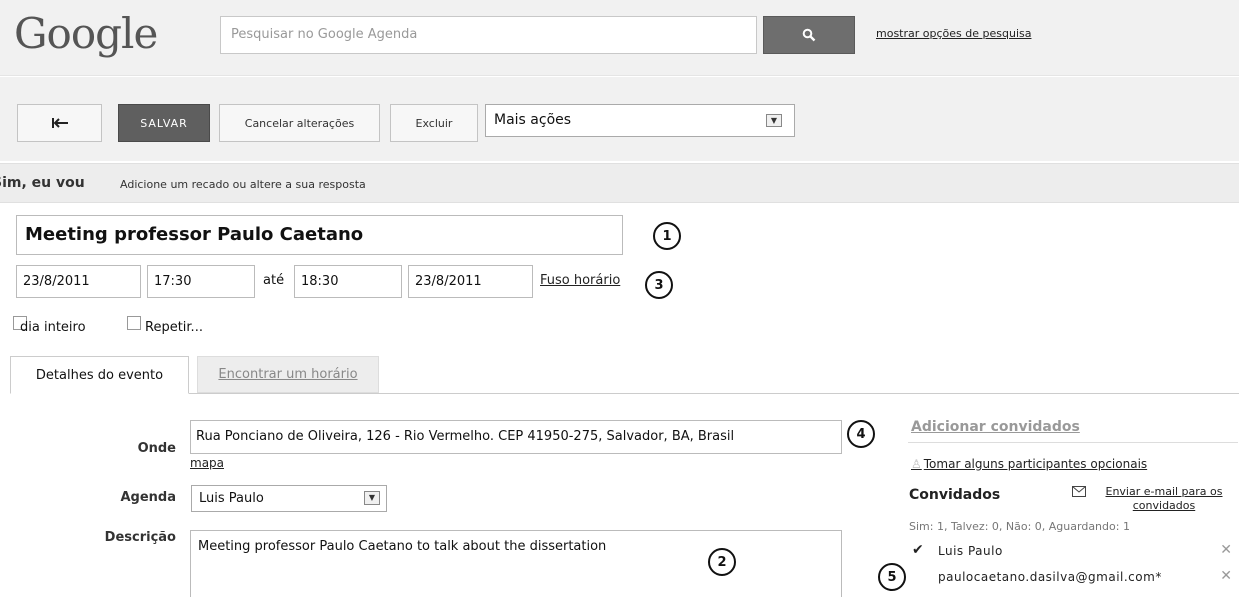 The image size is (1239, 597). I want to click on guest-row: paulocaetano.dasilva@gmail.com* ✕, so click(1072, 578).